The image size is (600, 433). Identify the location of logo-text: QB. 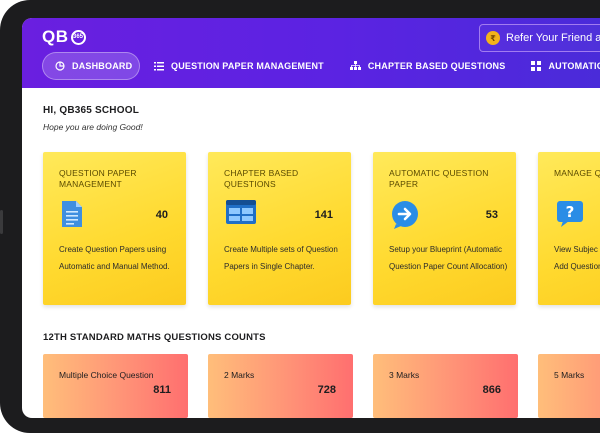
(55, 36).